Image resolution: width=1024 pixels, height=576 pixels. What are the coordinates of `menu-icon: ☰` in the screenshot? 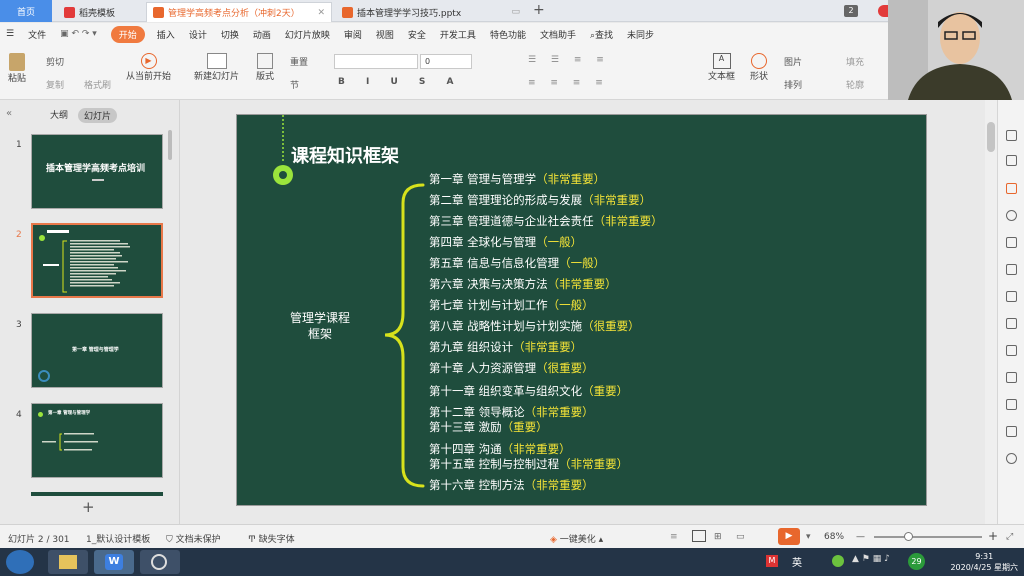 It's located at (10, 34).